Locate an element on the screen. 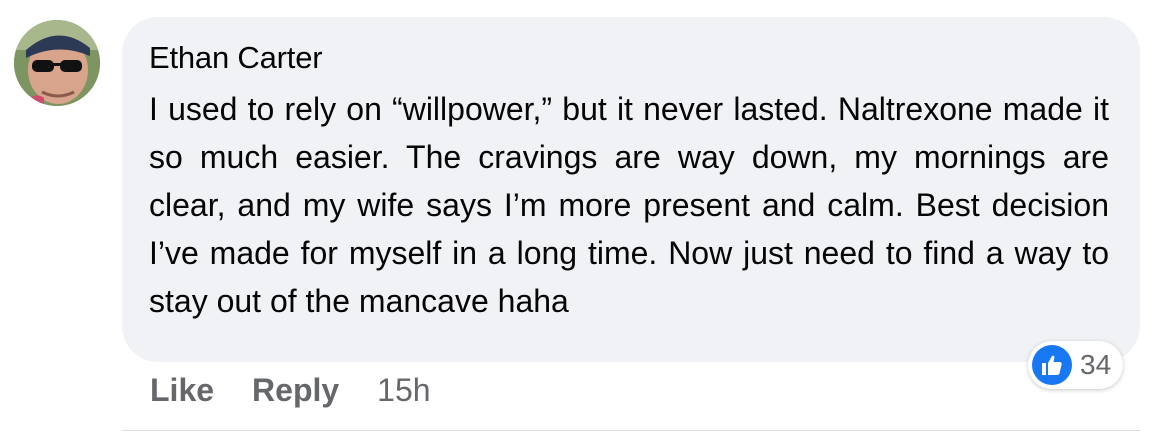  author-name: Ethan Carter is located at coordinates (628, 58).